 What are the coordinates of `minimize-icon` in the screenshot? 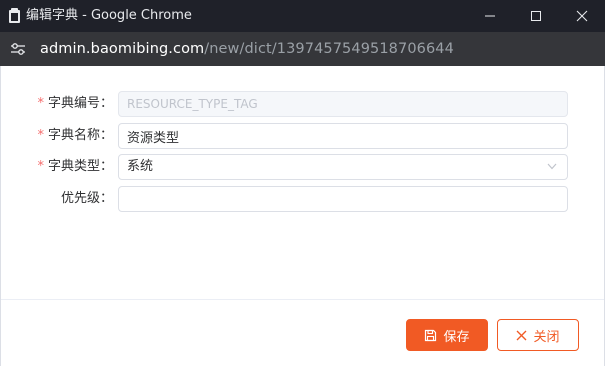 It's located at (490, 16).